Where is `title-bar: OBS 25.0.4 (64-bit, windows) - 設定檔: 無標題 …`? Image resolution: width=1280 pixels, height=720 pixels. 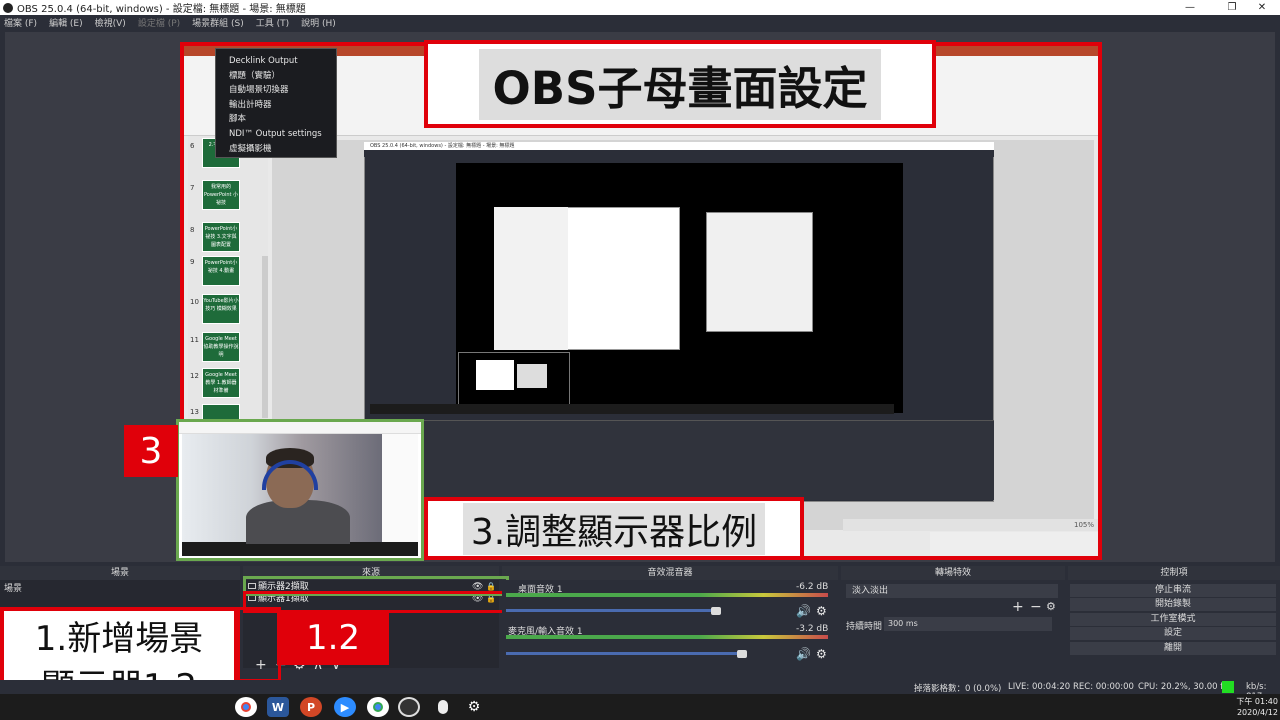 title-bar: OBS 25.0.4 (64-bit, windows) - 設定檔: 無標題 … is located at coordinates (640, 7).